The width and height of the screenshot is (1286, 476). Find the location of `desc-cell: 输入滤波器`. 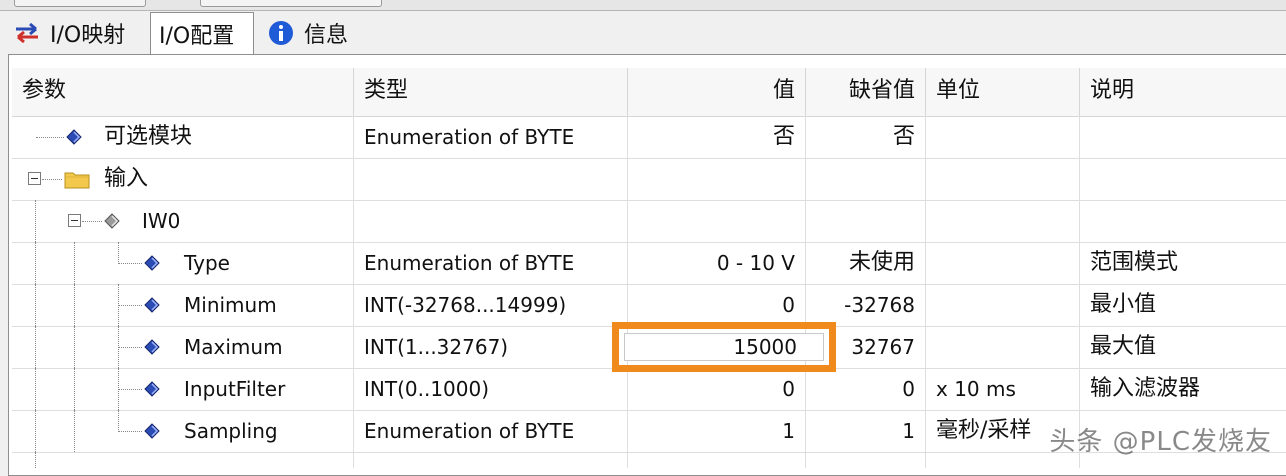

desc-cell: 输入滤波器 is located at coordinates (1145, 388).